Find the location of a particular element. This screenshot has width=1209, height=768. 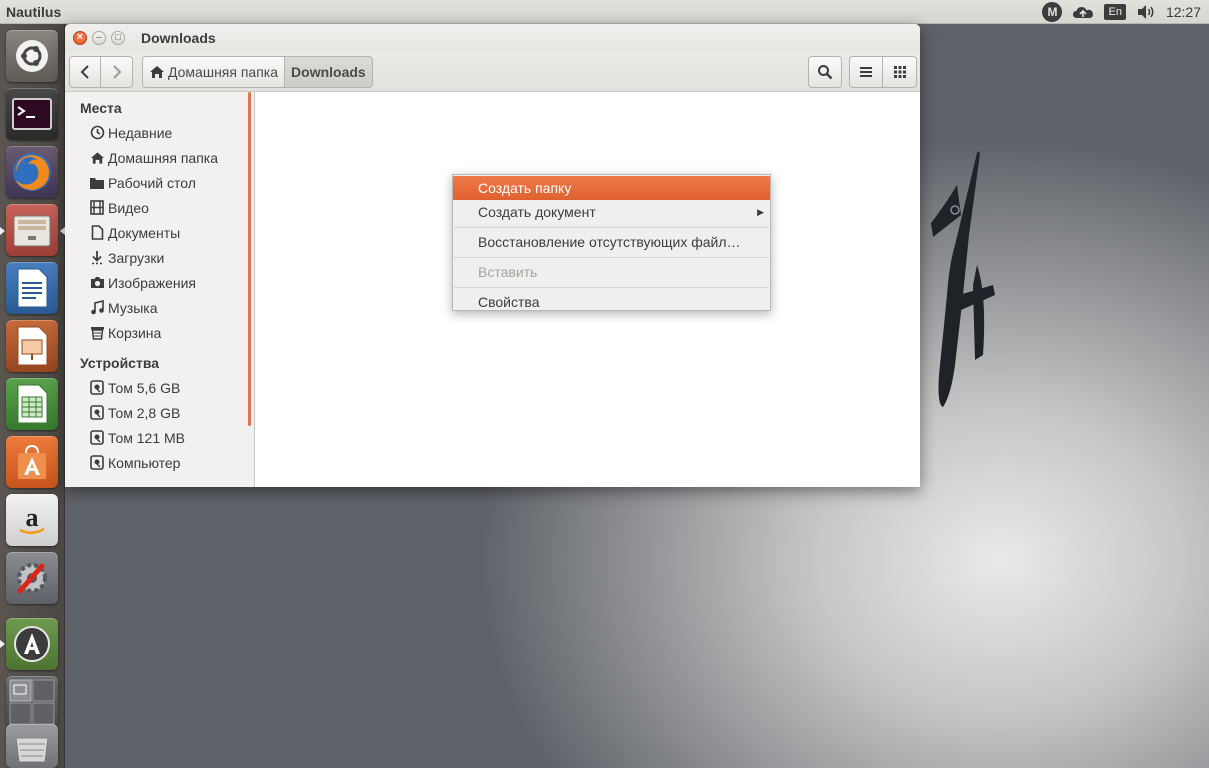

menu-item-new-document-label: Создать документ is located at coordinates (537, 212).